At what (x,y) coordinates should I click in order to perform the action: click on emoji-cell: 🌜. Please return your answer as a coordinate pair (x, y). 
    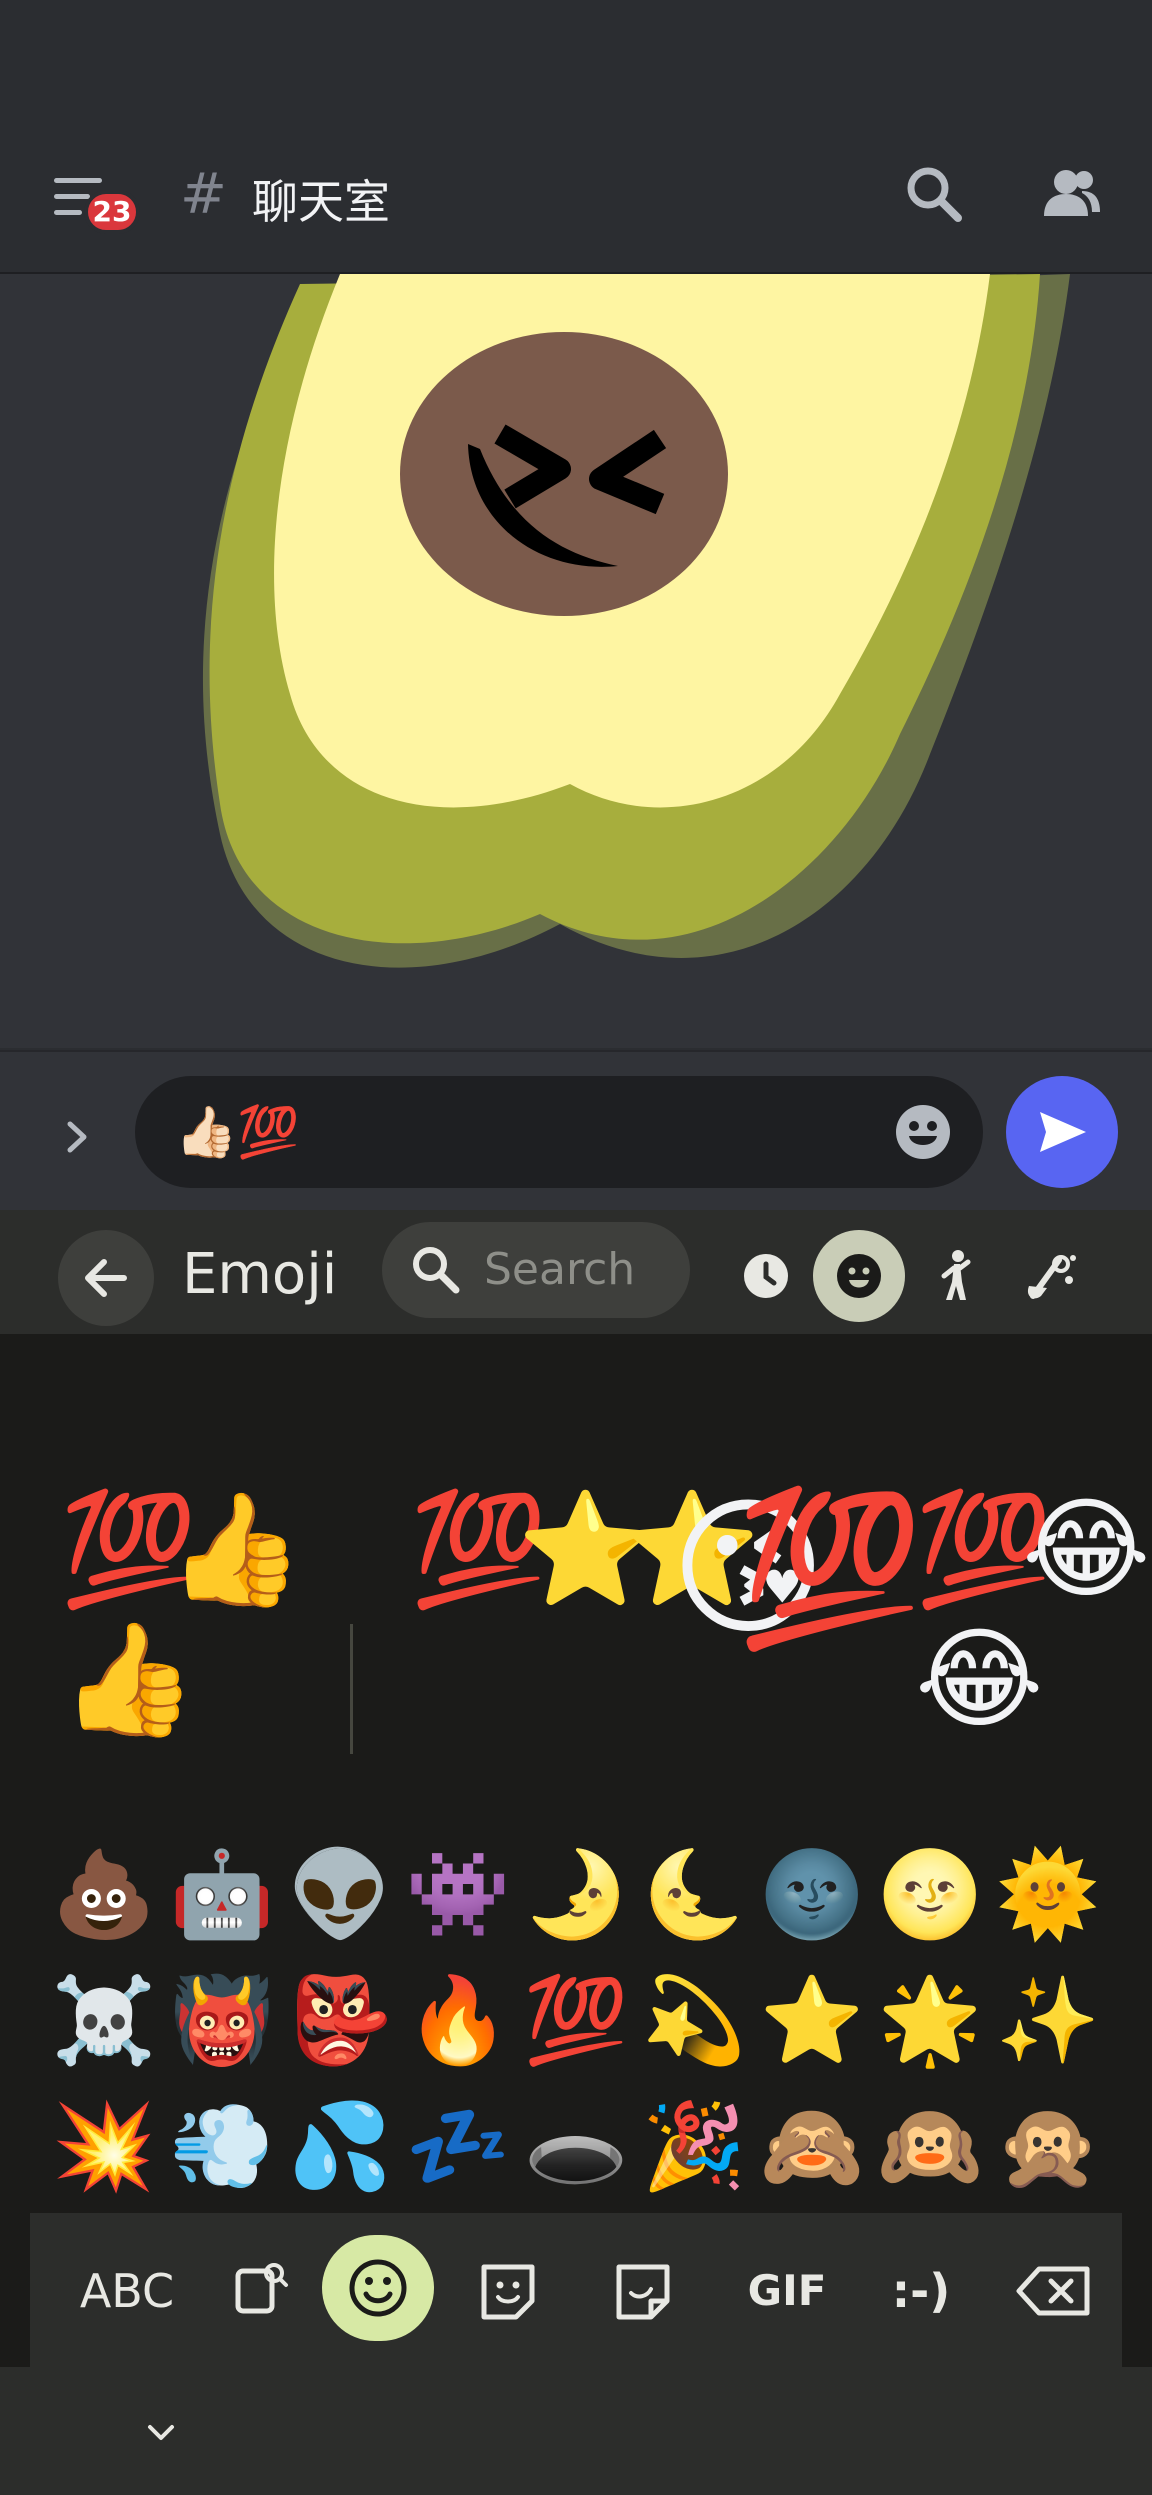
    Looking at the image, I should click on (694, 1894).